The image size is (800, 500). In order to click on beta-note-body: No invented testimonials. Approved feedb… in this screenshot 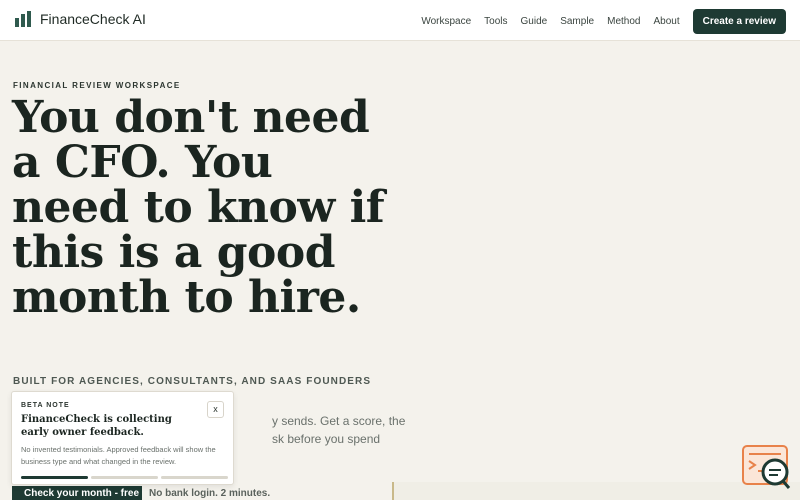, I will do `click(118, 455)`.